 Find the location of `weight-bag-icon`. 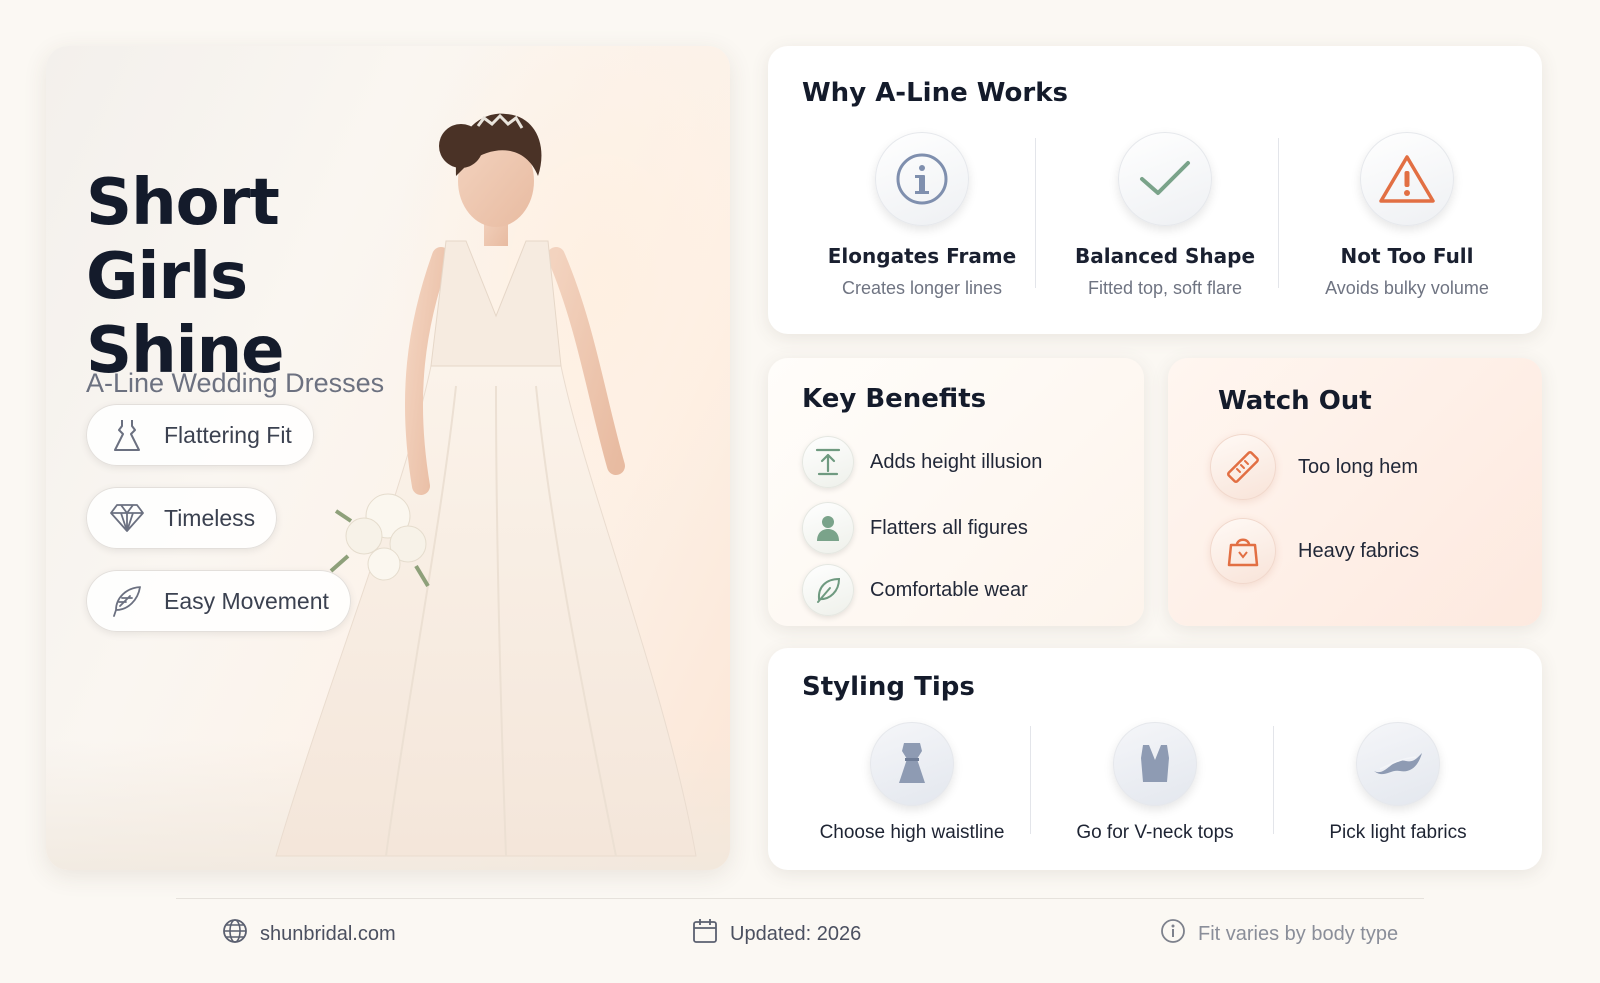

weight-bag-icon is located at coordinates (1243, 551).